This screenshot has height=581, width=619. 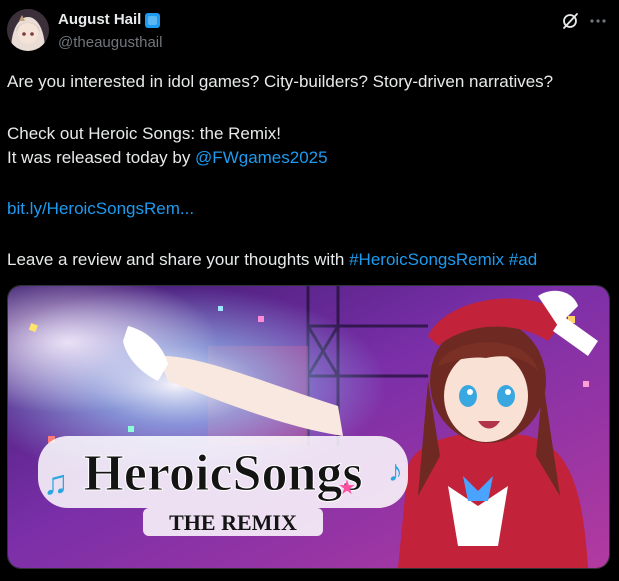 I want to click on tweet-text-line: It was released today by @FWgames2025, so click(x=309, y=158).